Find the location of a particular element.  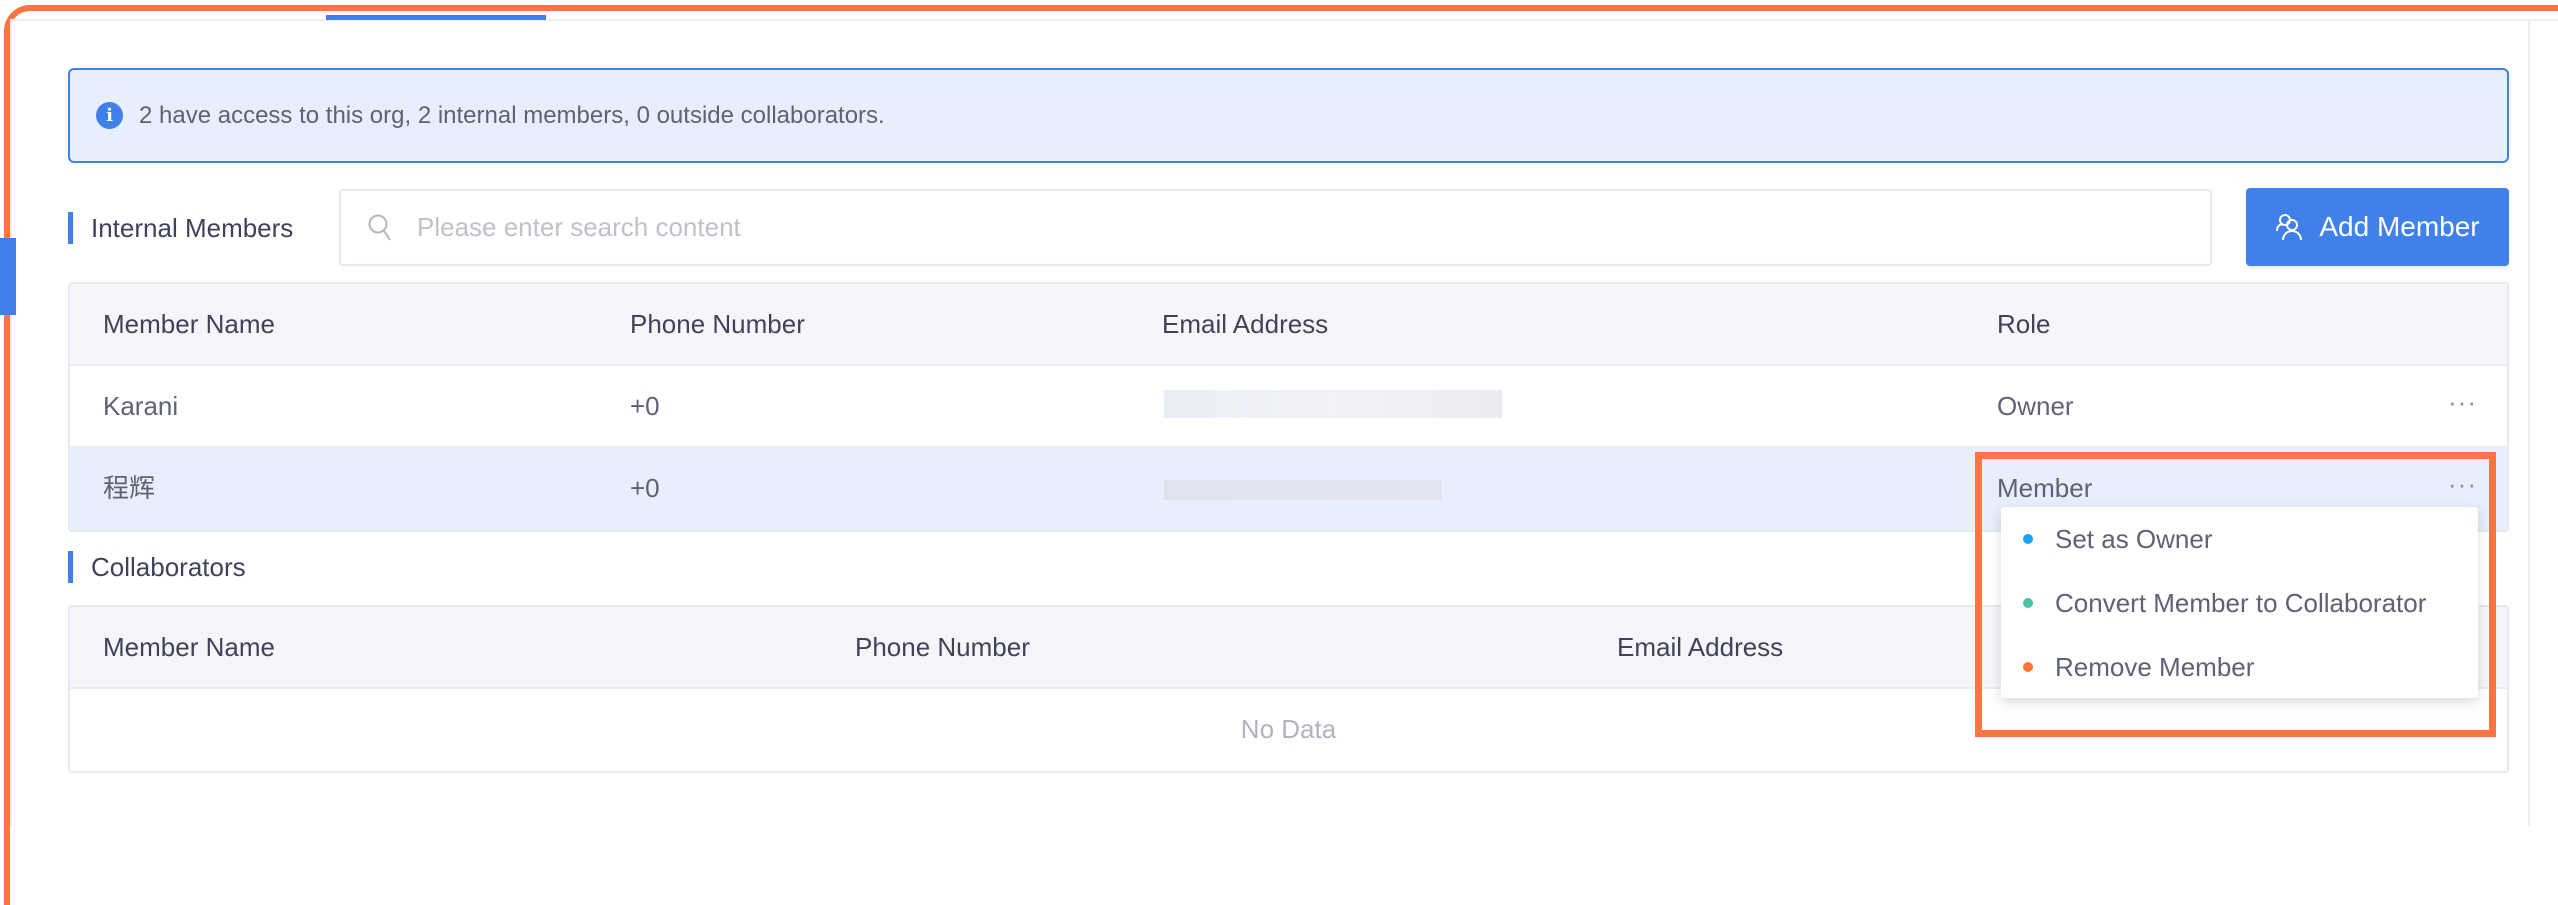

internal-members-heading: Internal Members is located at coordinates (180, 228).